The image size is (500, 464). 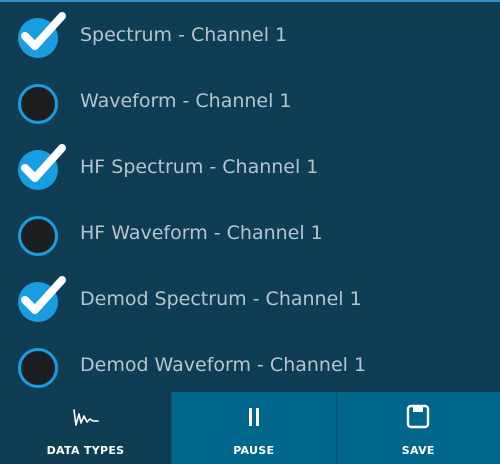 What do you see at coordinates (253, 428) in the screenshot?
I see `pause-button: PAUSE` at bounding box center [253, 428].